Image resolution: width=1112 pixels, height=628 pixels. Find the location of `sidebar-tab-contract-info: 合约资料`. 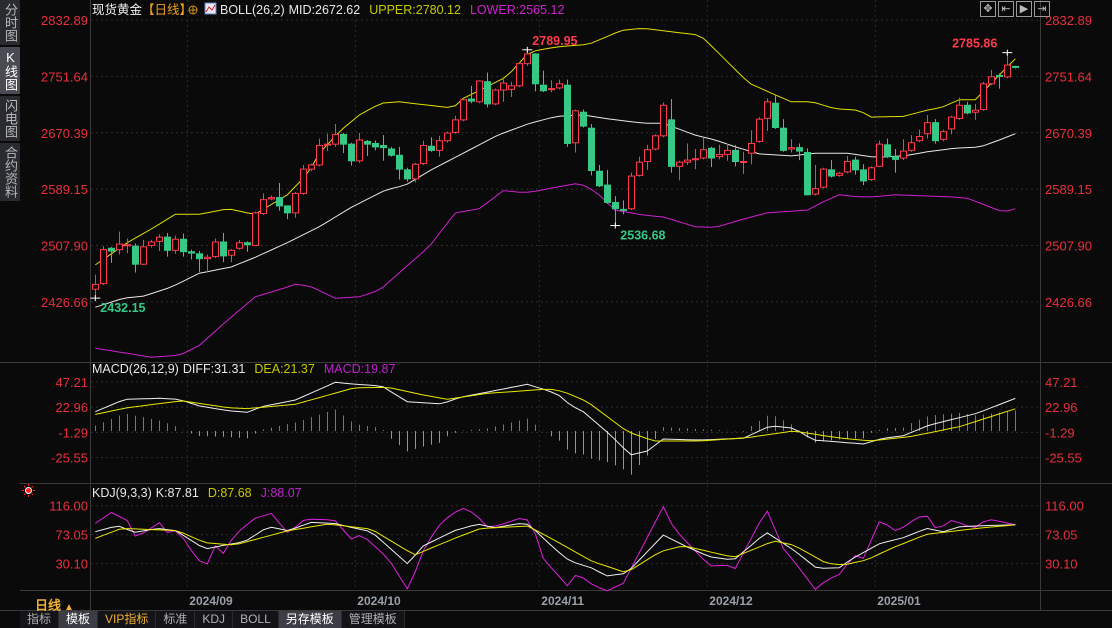

sidebar-tab-contract-info: 合约资料 is located at coordinates (10, 172).